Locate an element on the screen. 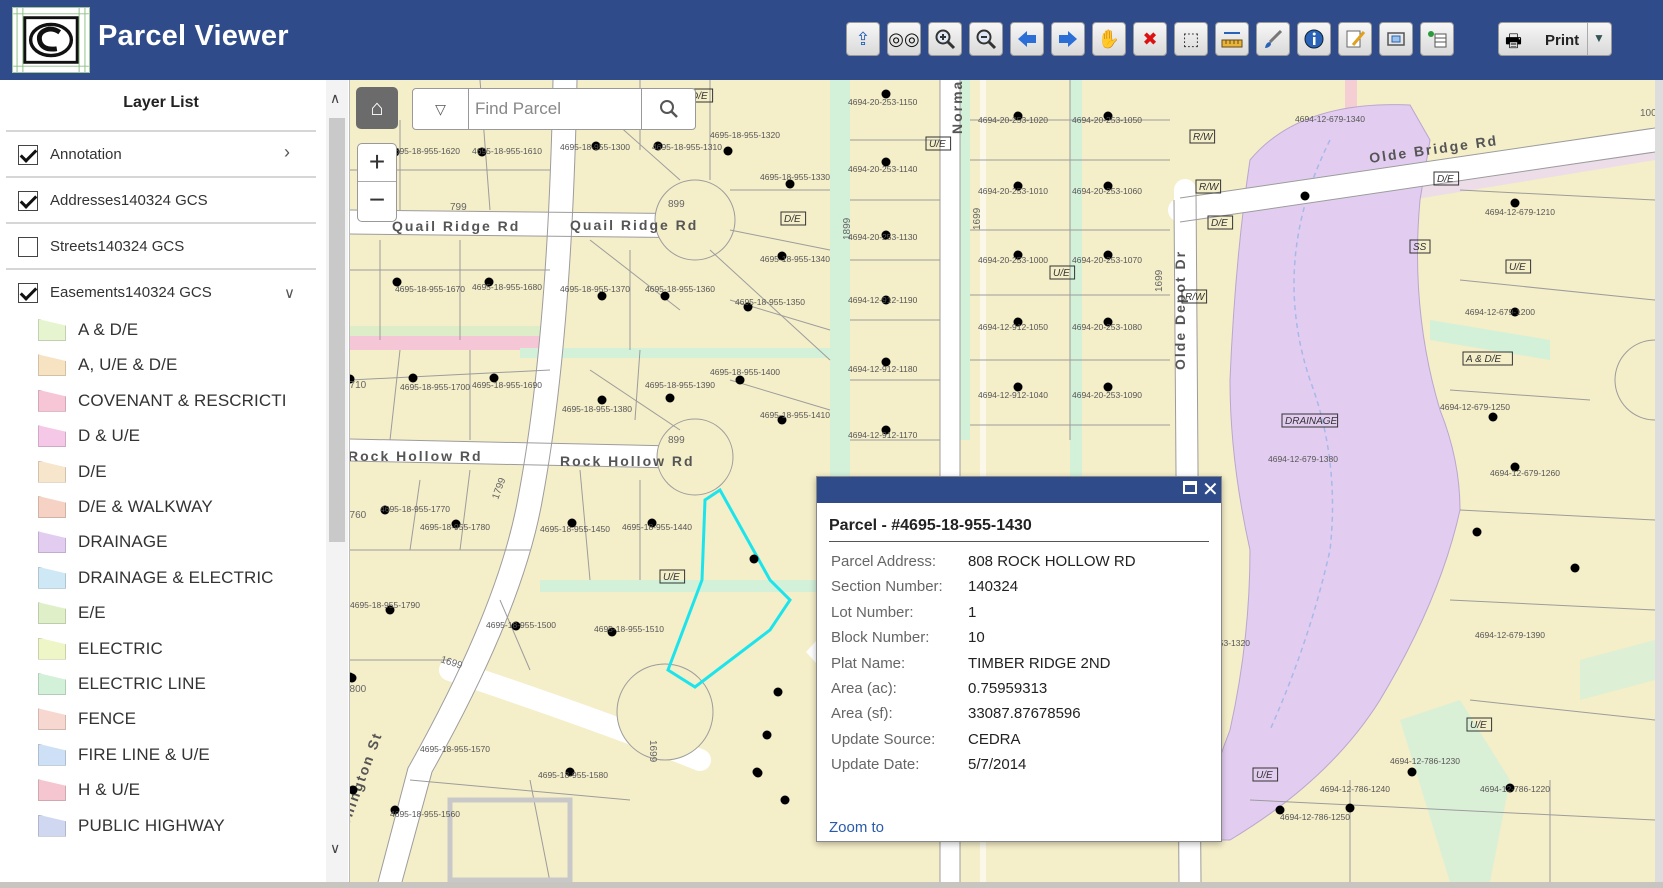 This screenshot has height=888, width=1663. house-number-label: 1899 is located at coordinates (847, 228).